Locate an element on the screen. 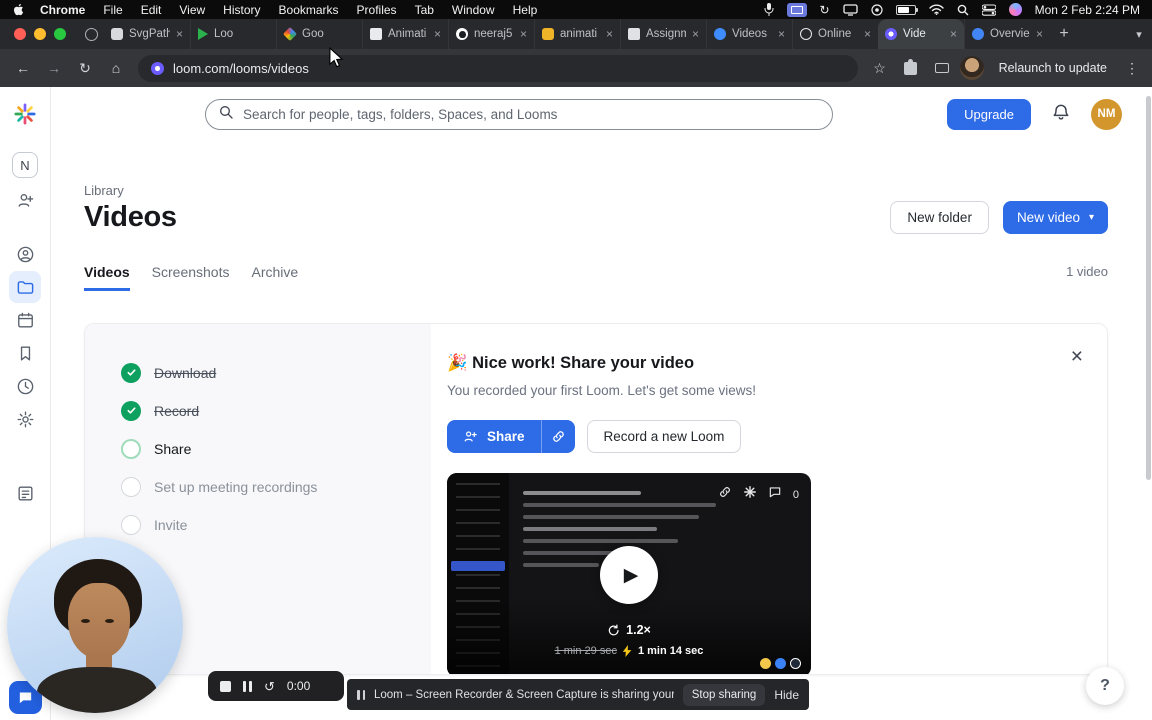  hide-banner-button: Hide is located at coordinates (786, 695).